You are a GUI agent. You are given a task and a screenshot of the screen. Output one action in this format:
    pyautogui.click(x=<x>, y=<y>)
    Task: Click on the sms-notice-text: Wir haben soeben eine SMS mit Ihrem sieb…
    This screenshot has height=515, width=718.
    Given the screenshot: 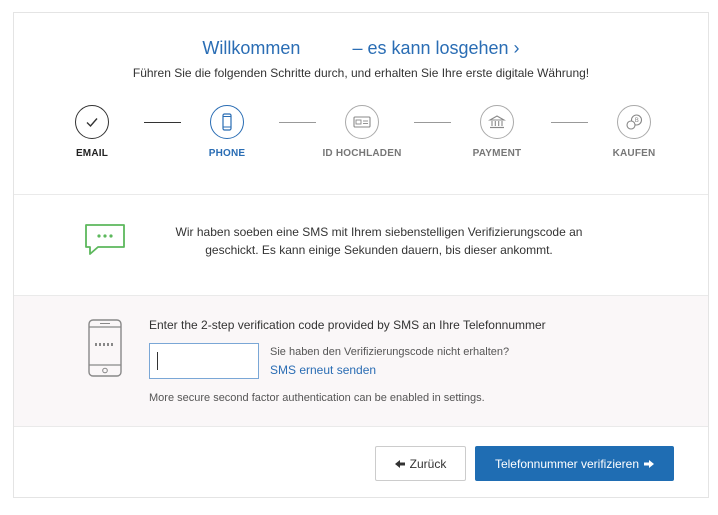 What is the action you would take?
    pyautogui.click(x=379, y=241)
    